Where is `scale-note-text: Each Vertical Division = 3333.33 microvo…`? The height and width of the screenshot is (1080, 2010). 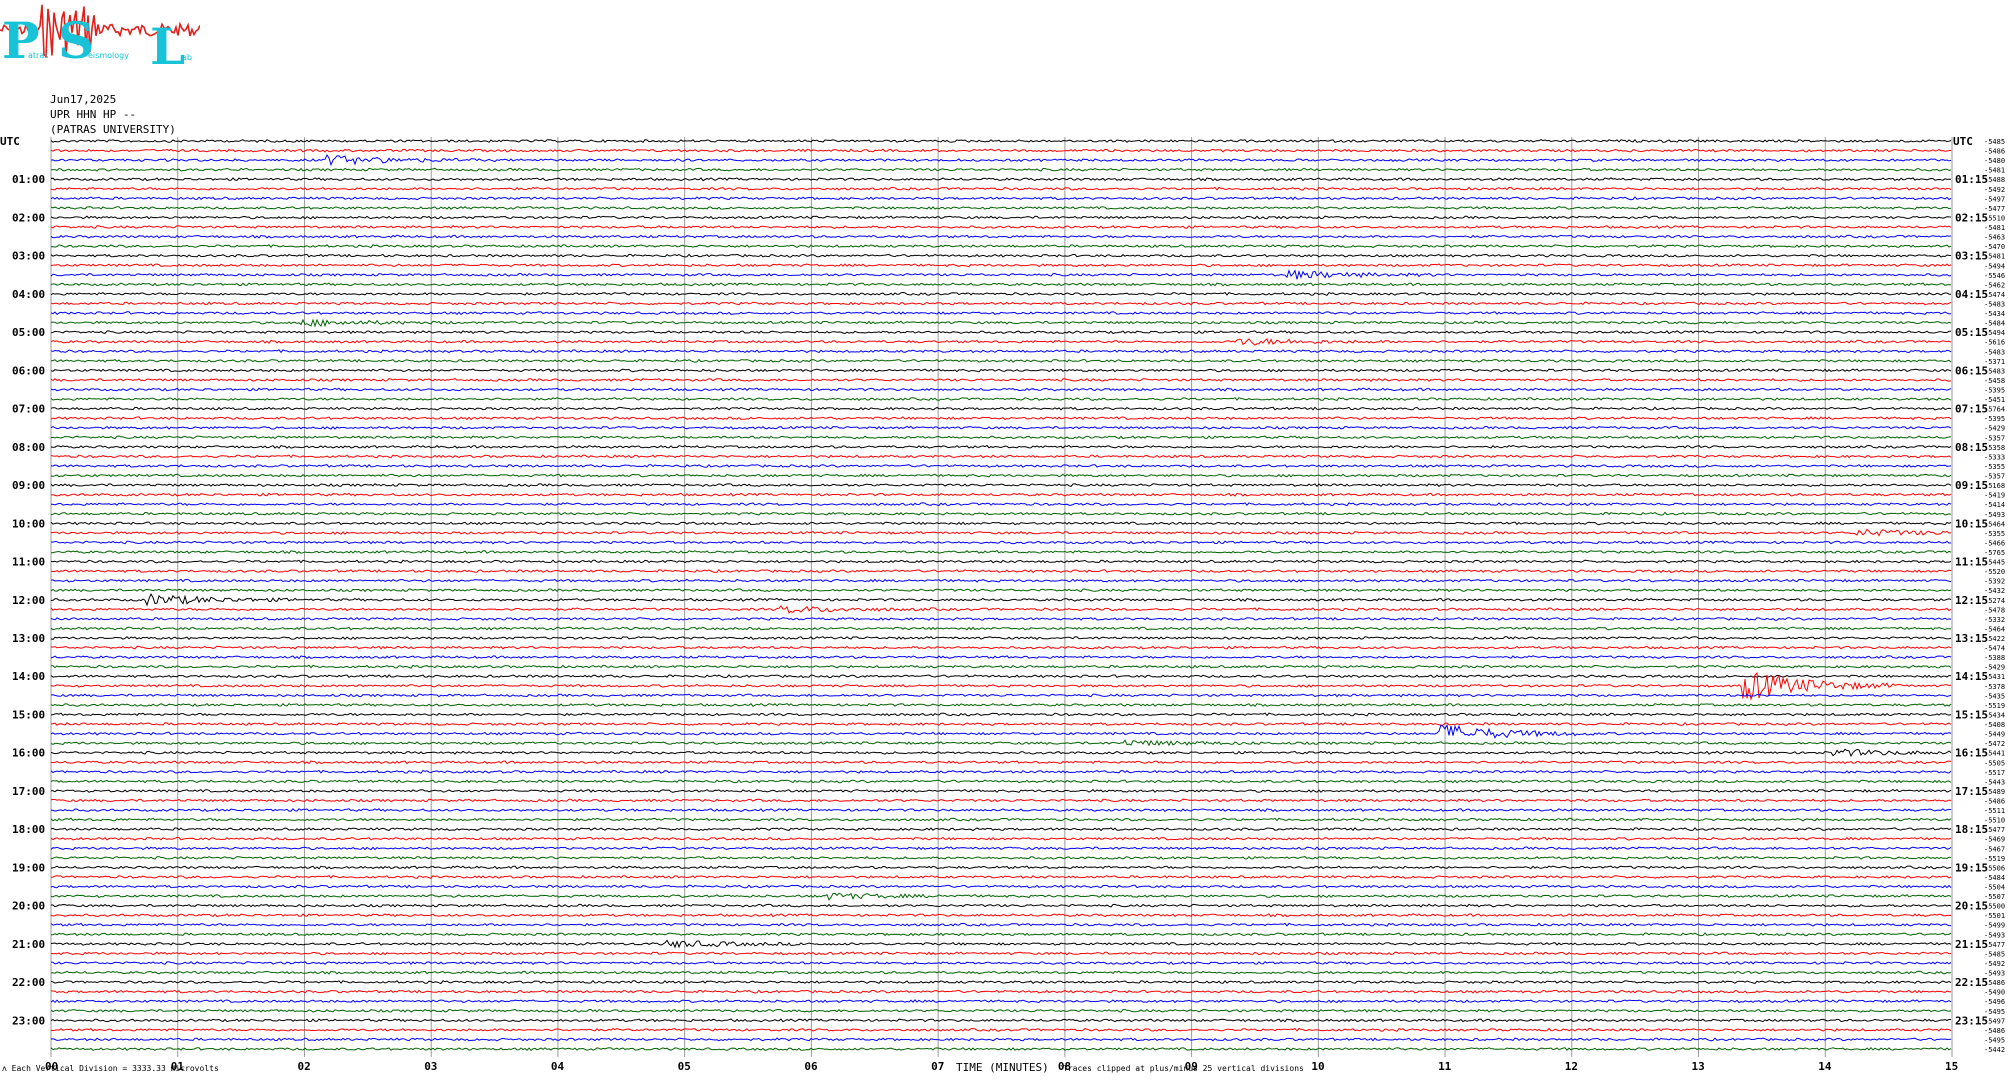
scale-note-text: Each Vertical Division = 3333.33 microvo… is located at coordinates (115, 1068).